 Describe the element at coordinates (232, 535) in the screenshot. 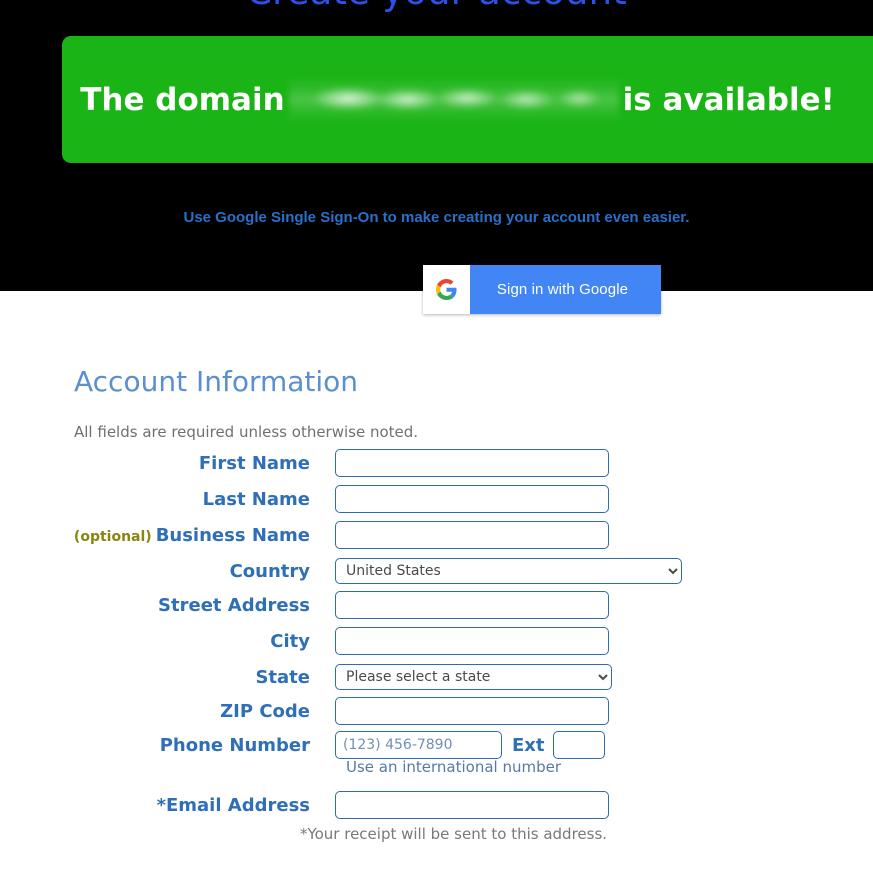

I see `label-business-name-text: Business Name` at that location.